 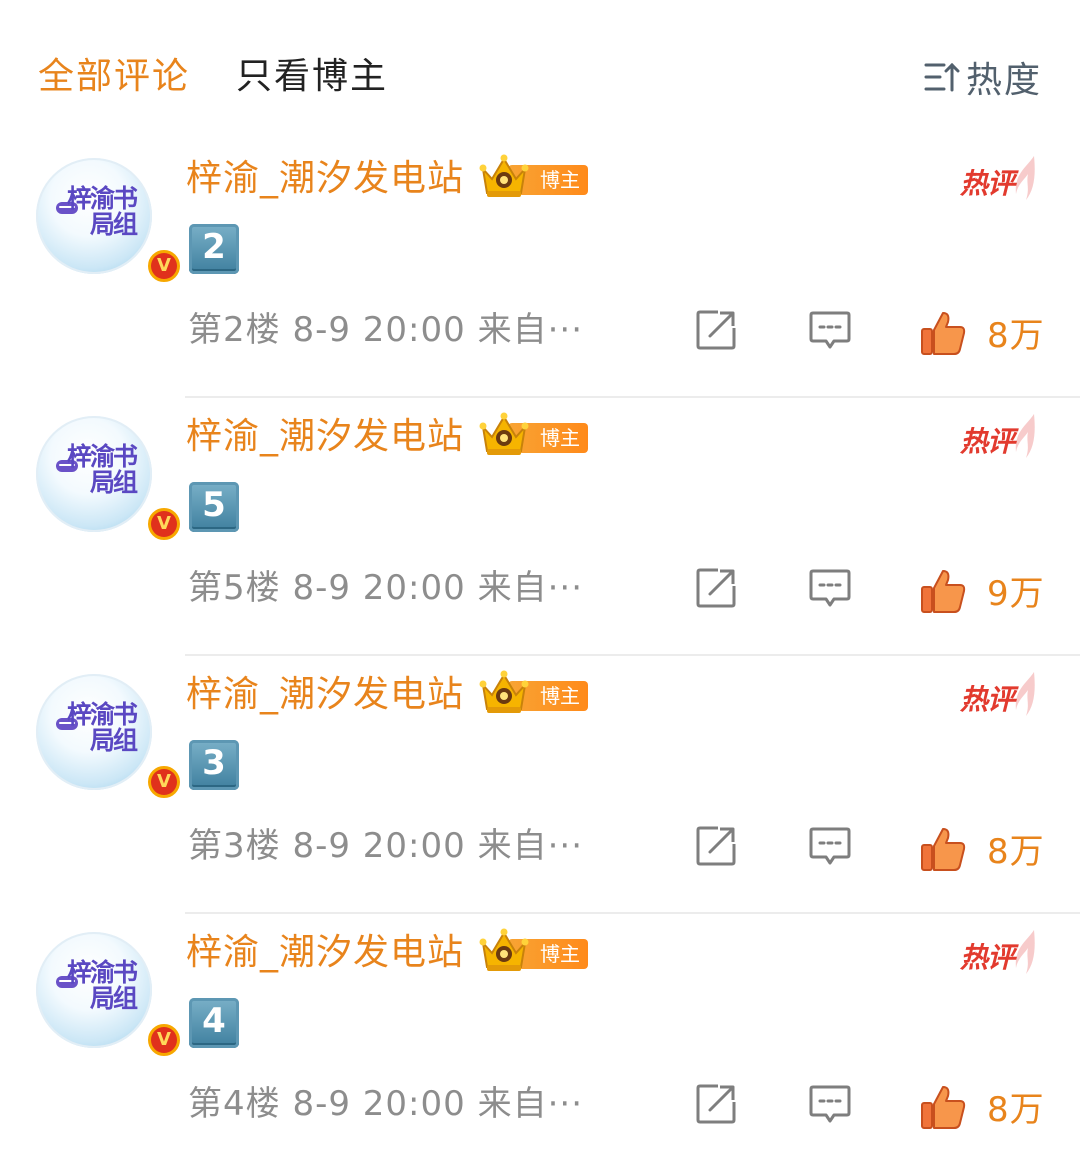 I want to click on sort-icon, so click(x=942, y=77).